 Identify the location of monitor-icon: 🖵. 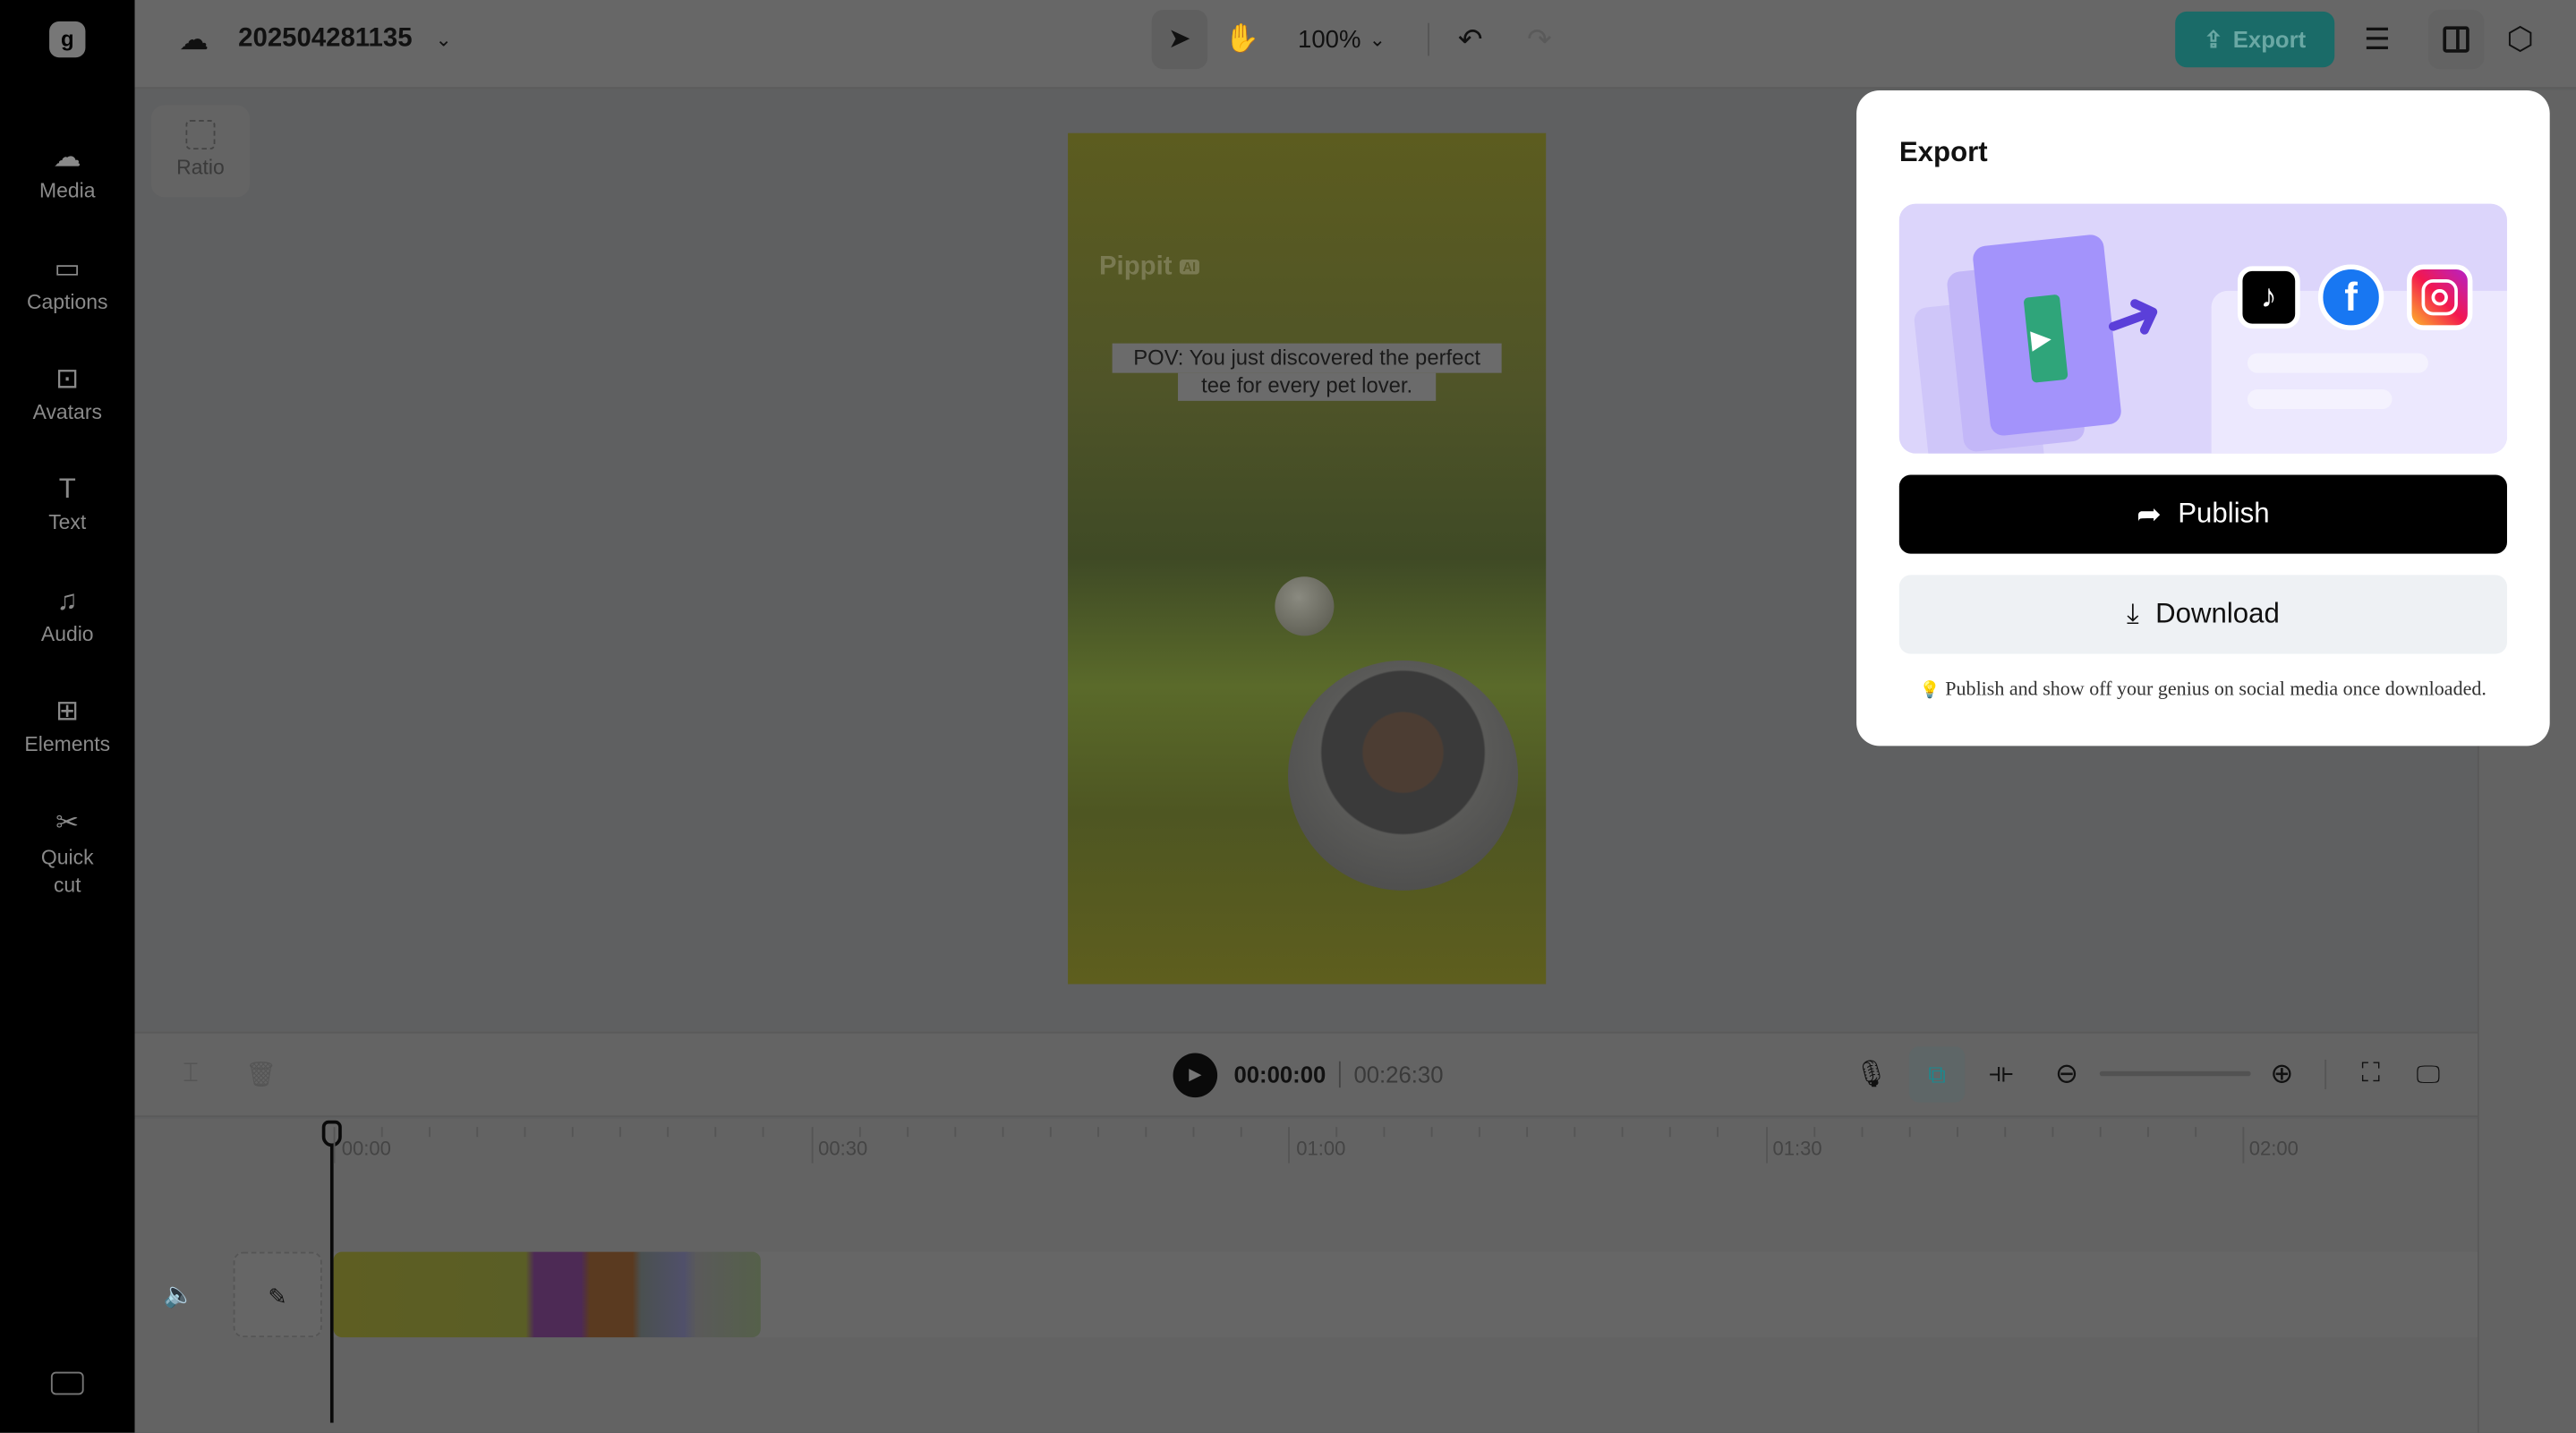
(2428, 1074).